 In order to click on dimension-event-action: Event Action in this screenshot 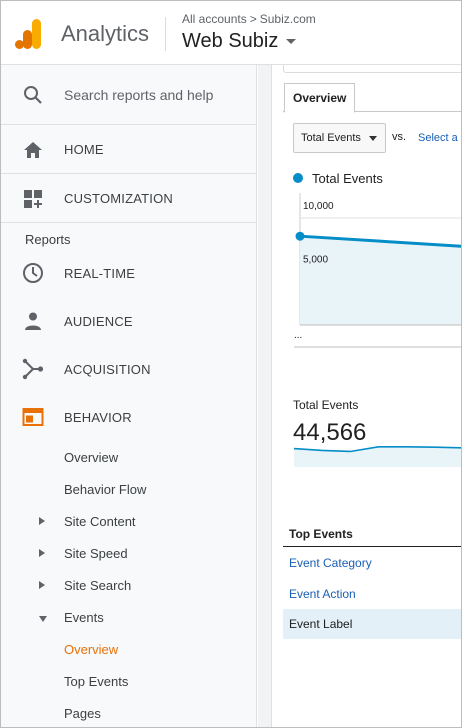, I will do `click(372, 594)`.